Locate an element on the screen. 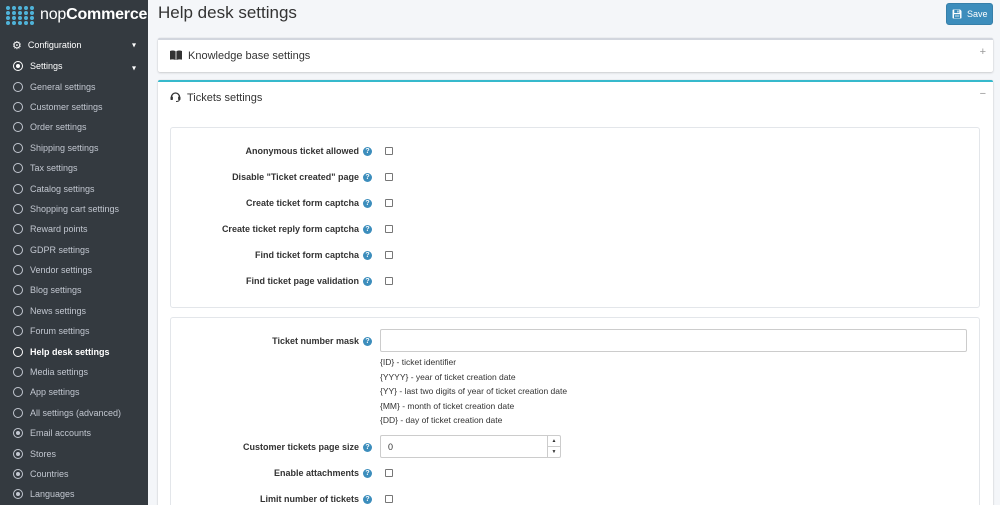  logo: nopCommerce is located at coordinates (74, 15).